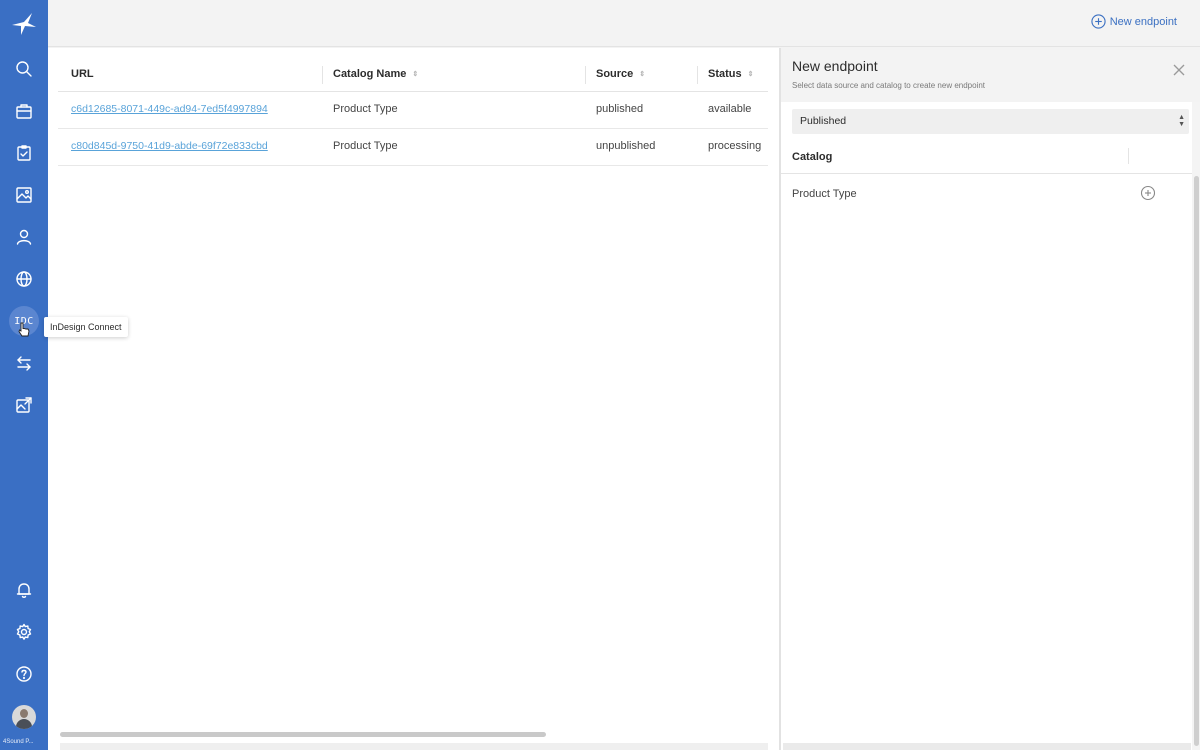 This screenshot has width=1200, height=750. Describe the element at coordinates (24, 713) in the screenshot. I see `avatar-head` at that location.